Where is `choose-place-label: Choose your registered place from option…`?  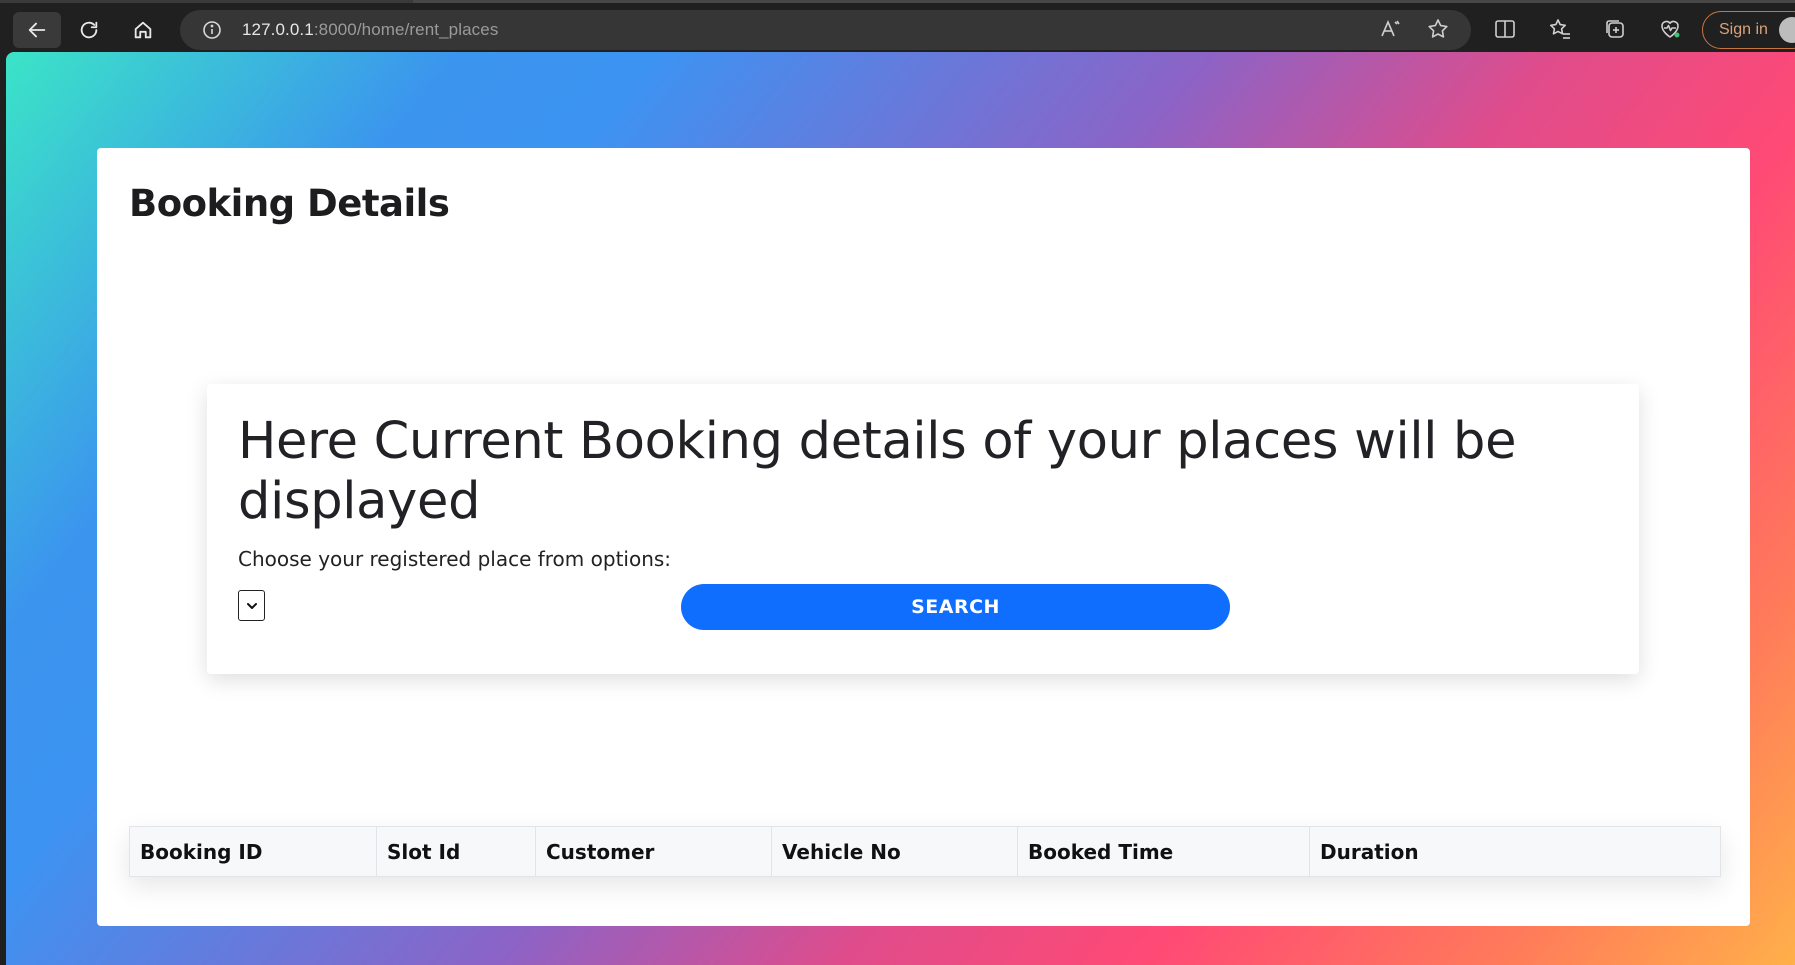
choose-place-label: Choose your registered place from option… is located at coordinates (455, 559).